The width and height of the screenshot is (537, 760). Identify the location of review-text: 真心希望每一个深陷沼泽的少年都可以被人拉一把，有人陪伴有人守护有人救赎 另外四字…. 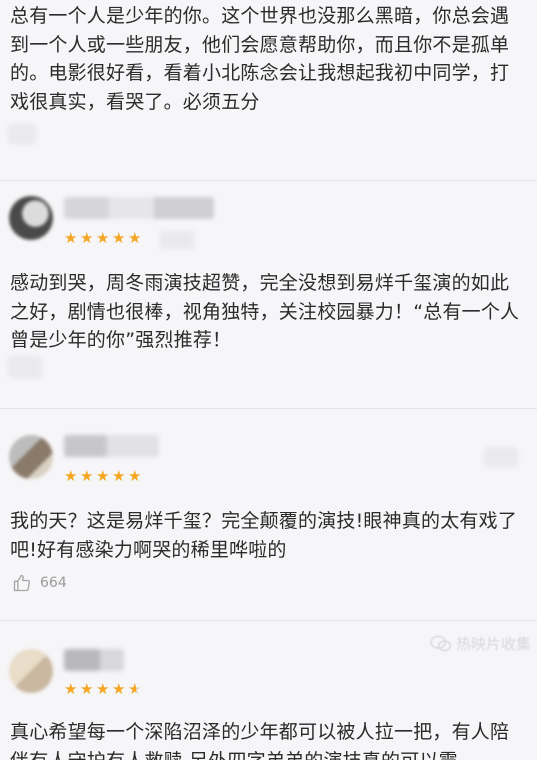
(260, 740).